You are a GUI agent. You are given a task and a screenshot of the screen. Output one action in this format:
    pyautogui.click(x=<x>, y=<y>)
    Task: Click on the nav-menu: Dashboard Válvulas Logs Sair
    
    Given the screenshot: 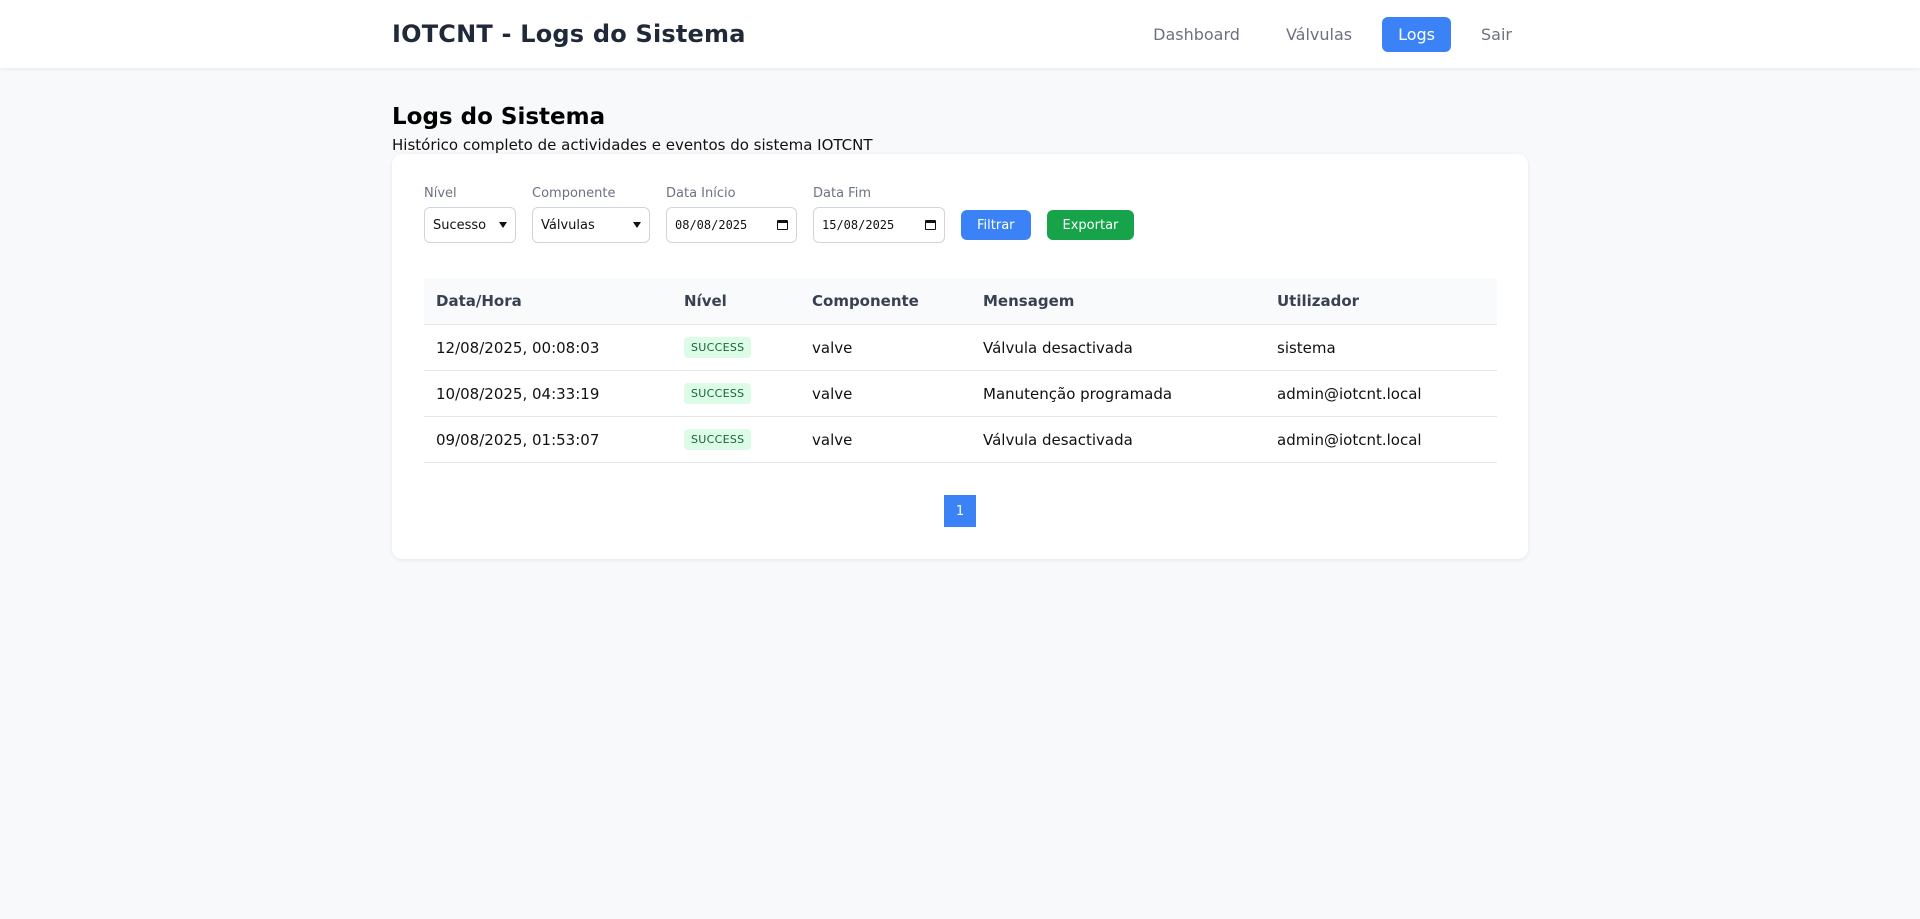 What is the action you would take?
    pyautogui.click(x=1332, y=34)
    